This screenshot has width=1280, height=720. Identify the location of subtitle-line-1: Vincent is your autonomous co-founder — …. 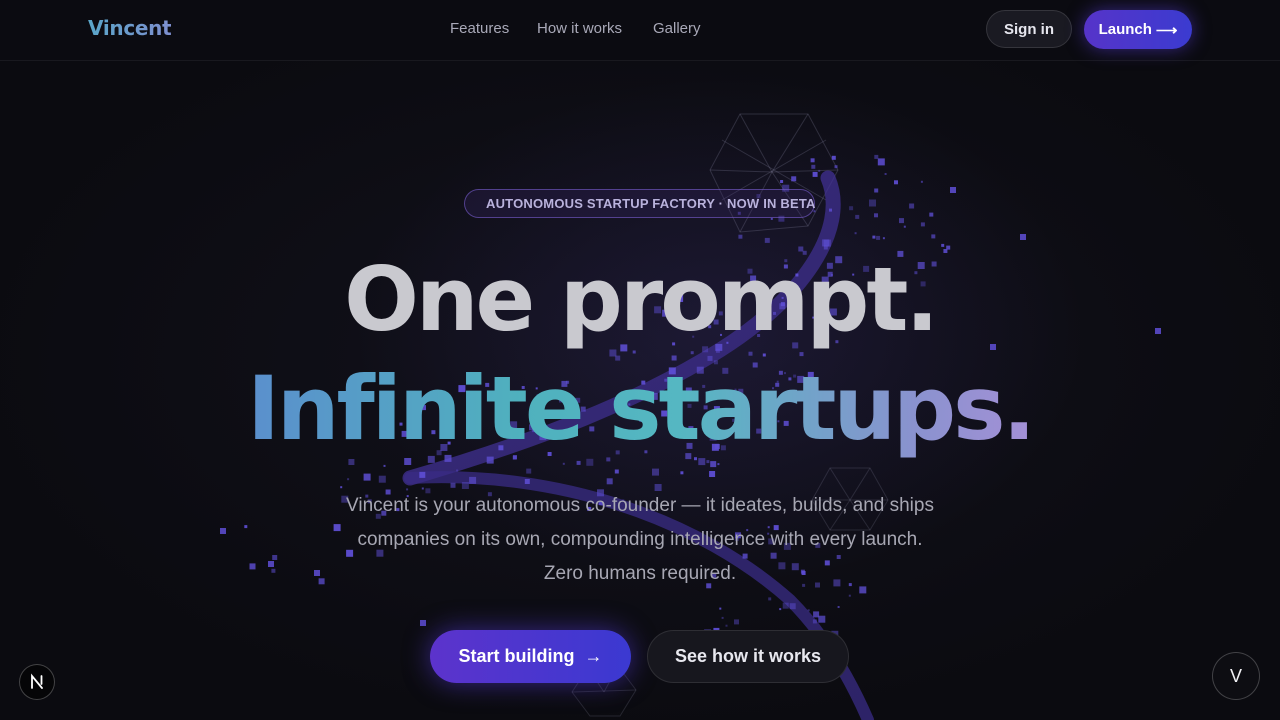
(640, 505).